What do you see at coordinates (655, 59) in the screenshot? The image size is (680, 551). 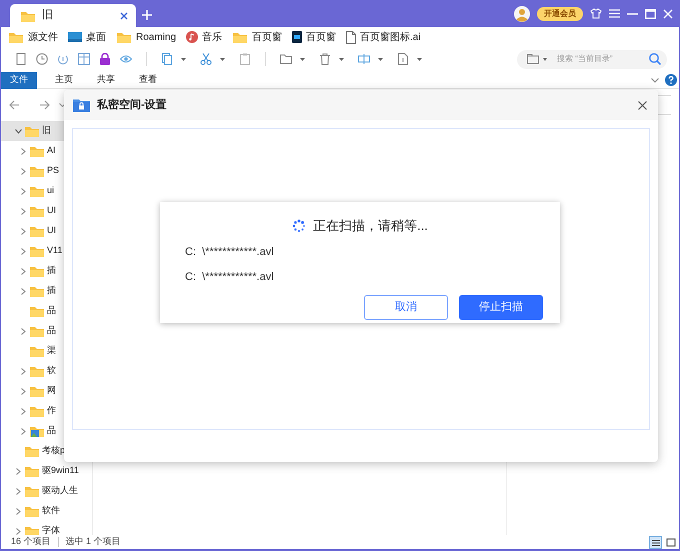 I see `search-icon` at bounding box center [655, 59].